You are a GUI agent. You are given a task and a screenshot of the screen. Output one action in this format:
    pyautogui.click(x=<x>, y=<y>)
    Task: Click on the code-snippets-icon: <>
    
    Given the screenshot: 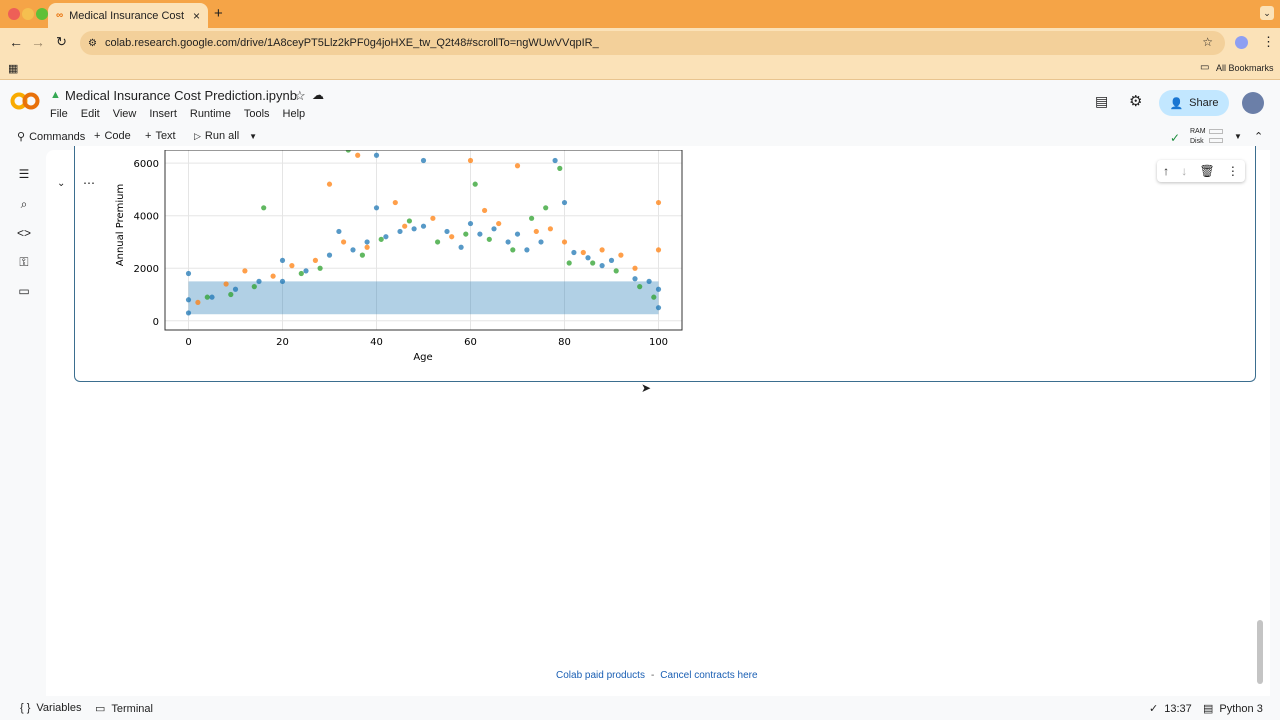 What is the action you would take?
    pyautogui.click(x=24, y=233)
    